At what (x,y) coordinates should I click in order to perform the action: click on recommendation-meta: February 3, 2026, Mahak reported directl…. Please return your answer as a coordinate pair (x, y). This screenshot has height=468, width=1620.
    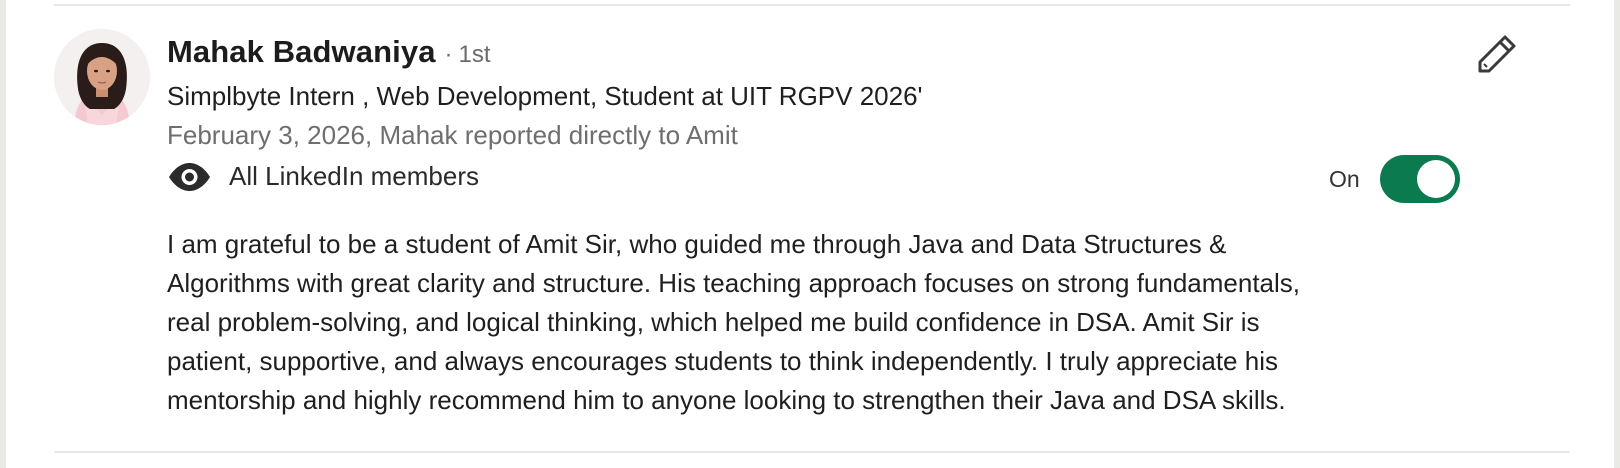
    Looking at the image, I should click on (452, 135).